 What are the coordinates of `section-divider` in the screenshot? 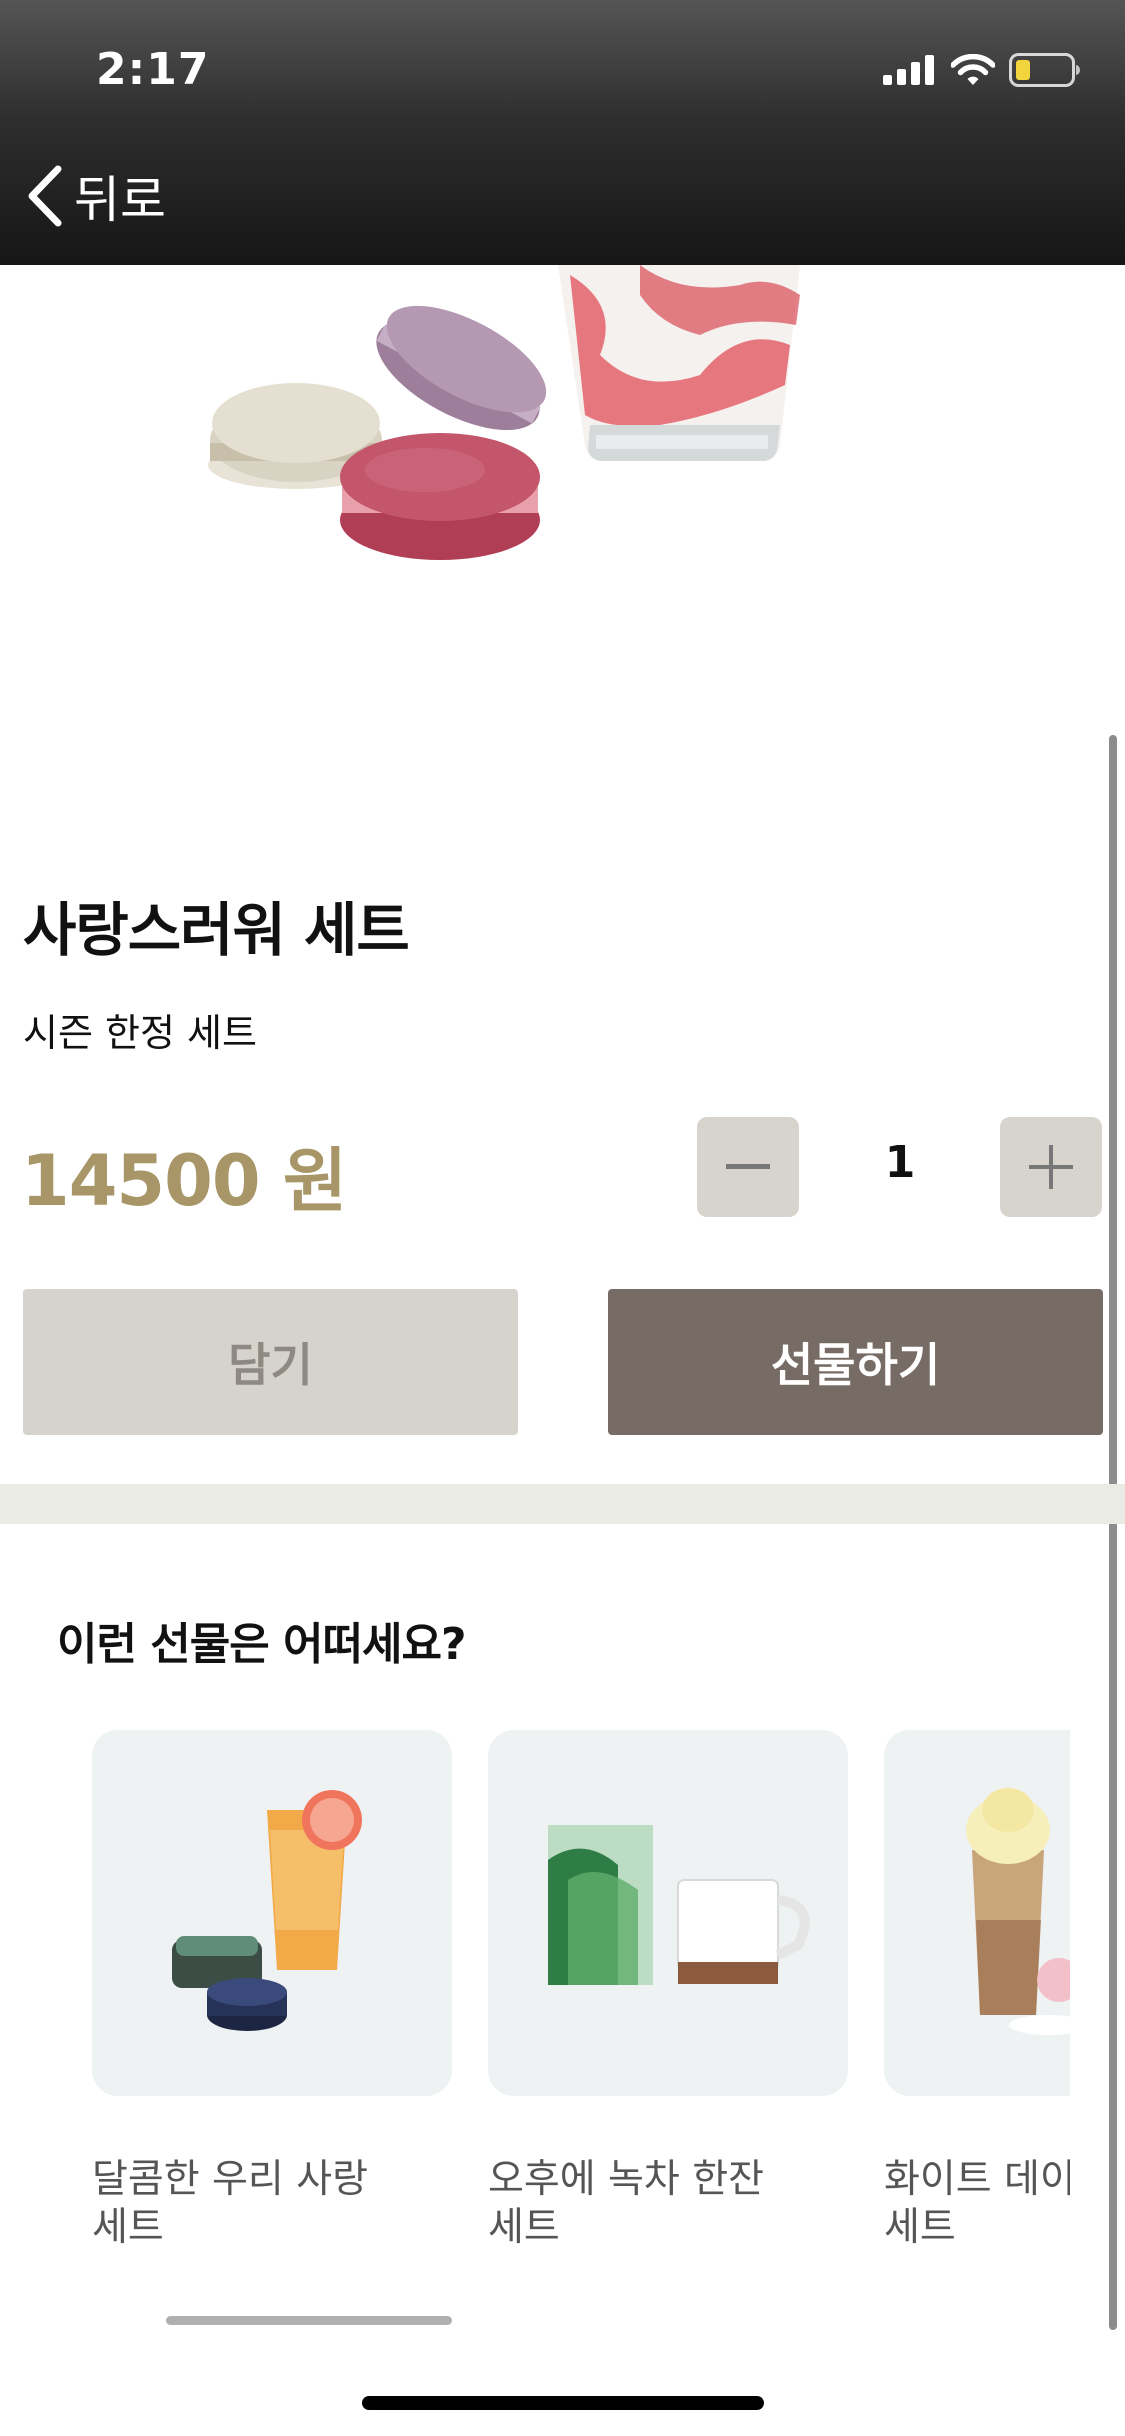 It's located at (562, 1504).